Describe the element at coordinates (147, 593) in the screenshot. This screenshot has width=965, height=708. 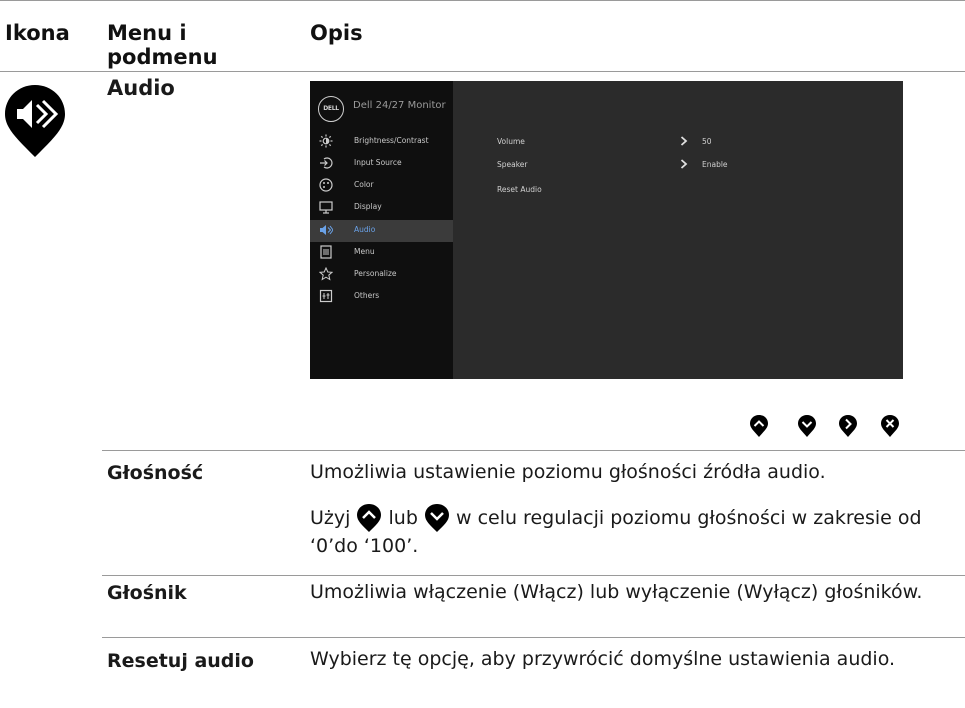
I see `row-label-speaker: Głośnik` at that location.